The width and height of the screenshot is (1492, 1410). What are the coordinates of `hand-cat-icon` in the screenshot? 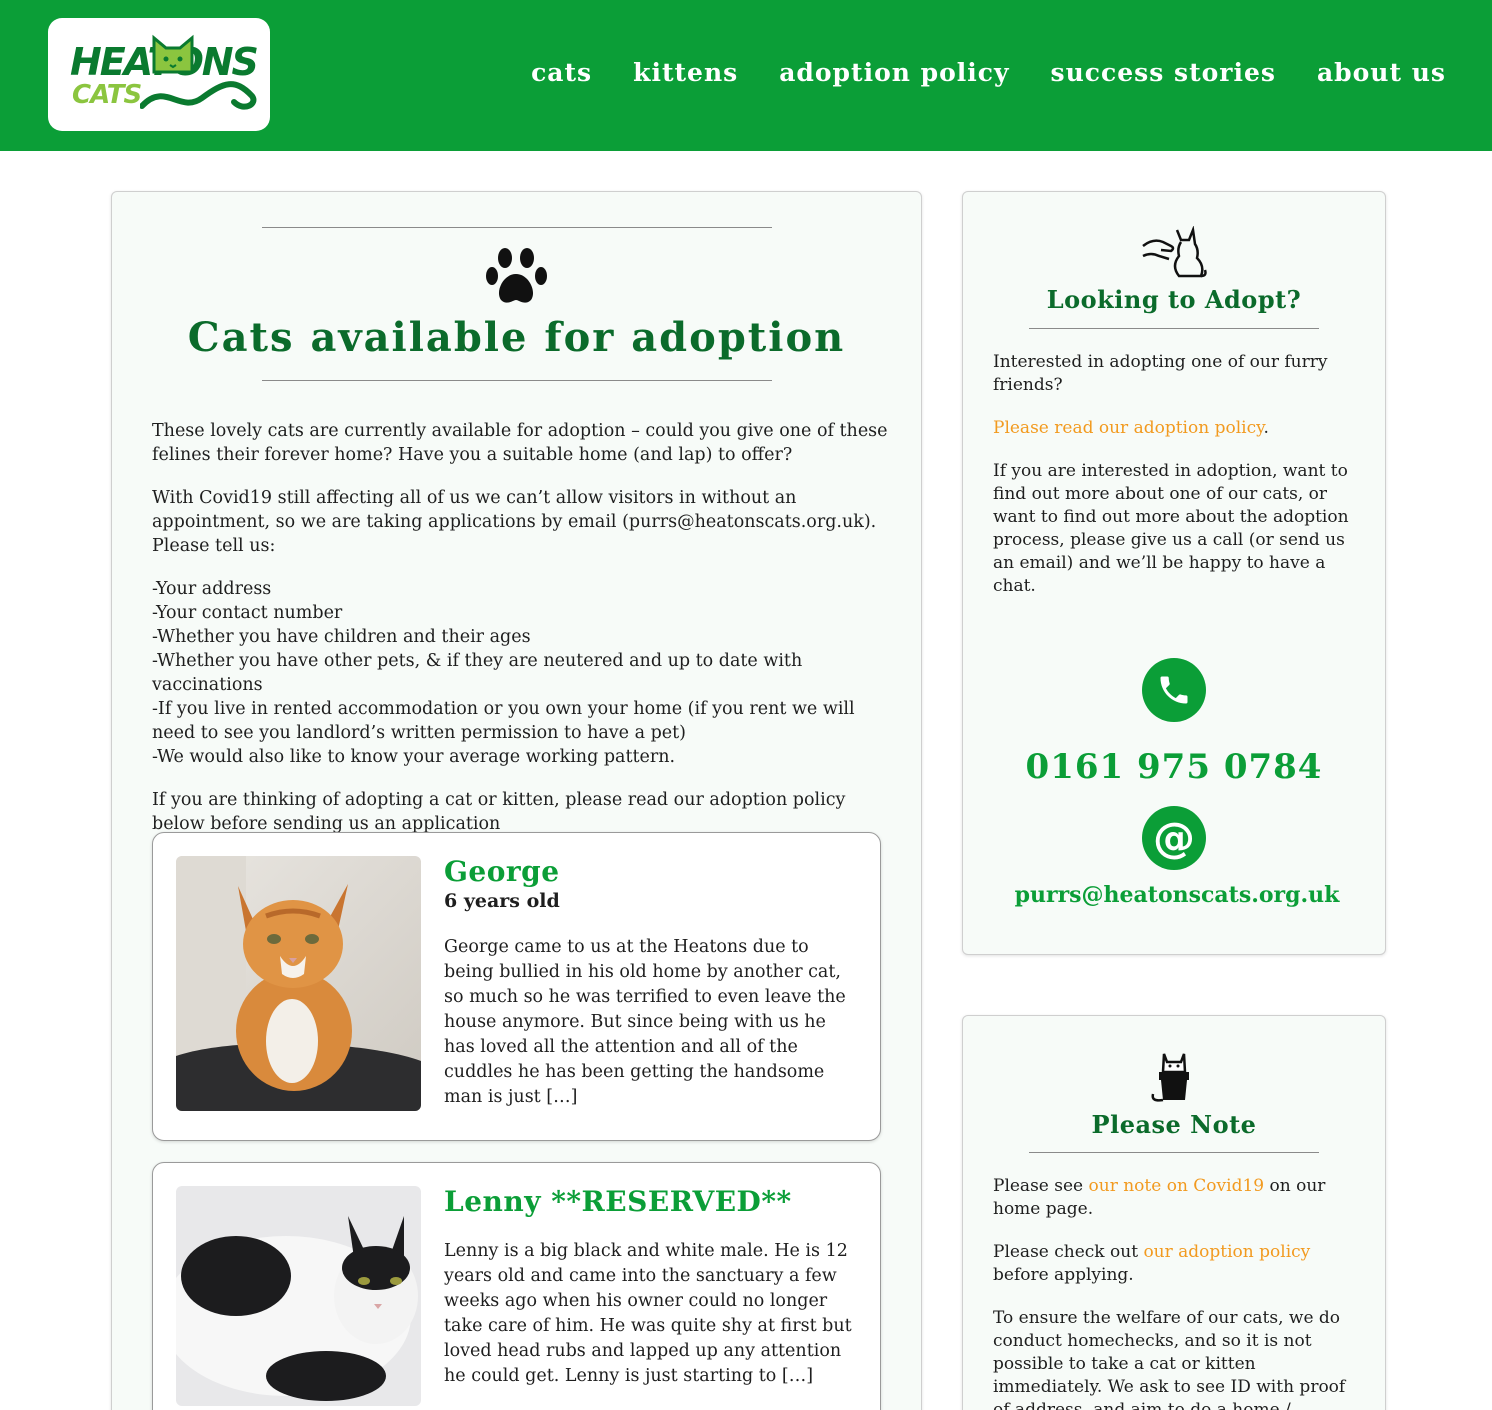 It's located at (1174, 252).